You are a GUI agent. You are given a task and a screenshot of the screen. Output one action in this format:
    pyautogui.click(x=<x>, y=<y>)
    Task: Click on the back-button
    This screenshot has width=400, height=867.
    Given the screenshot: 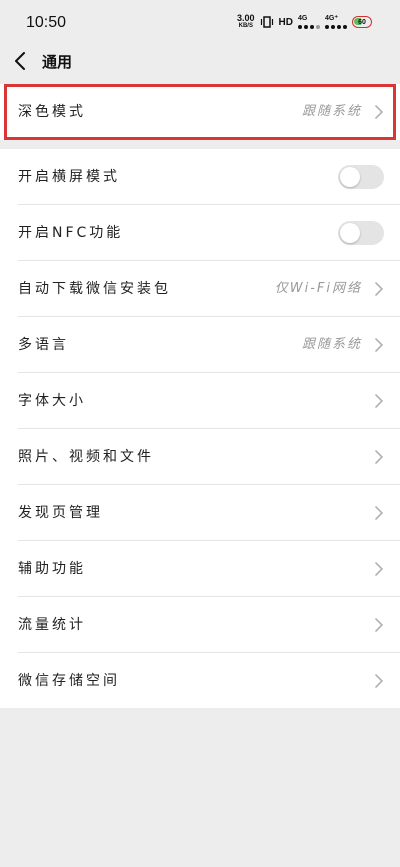 What is the action you would take?
    pyautogui.click(x=23, y=61)
    